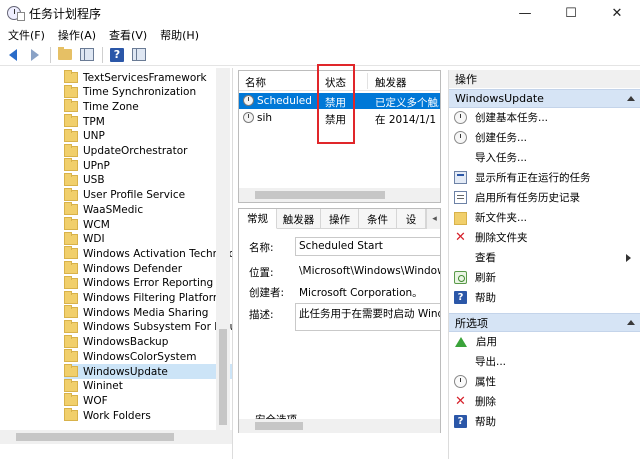  Describe the element at coordinates (148, 209) in the screenshot. I see `tree-item: WaaSMedic` at that location.